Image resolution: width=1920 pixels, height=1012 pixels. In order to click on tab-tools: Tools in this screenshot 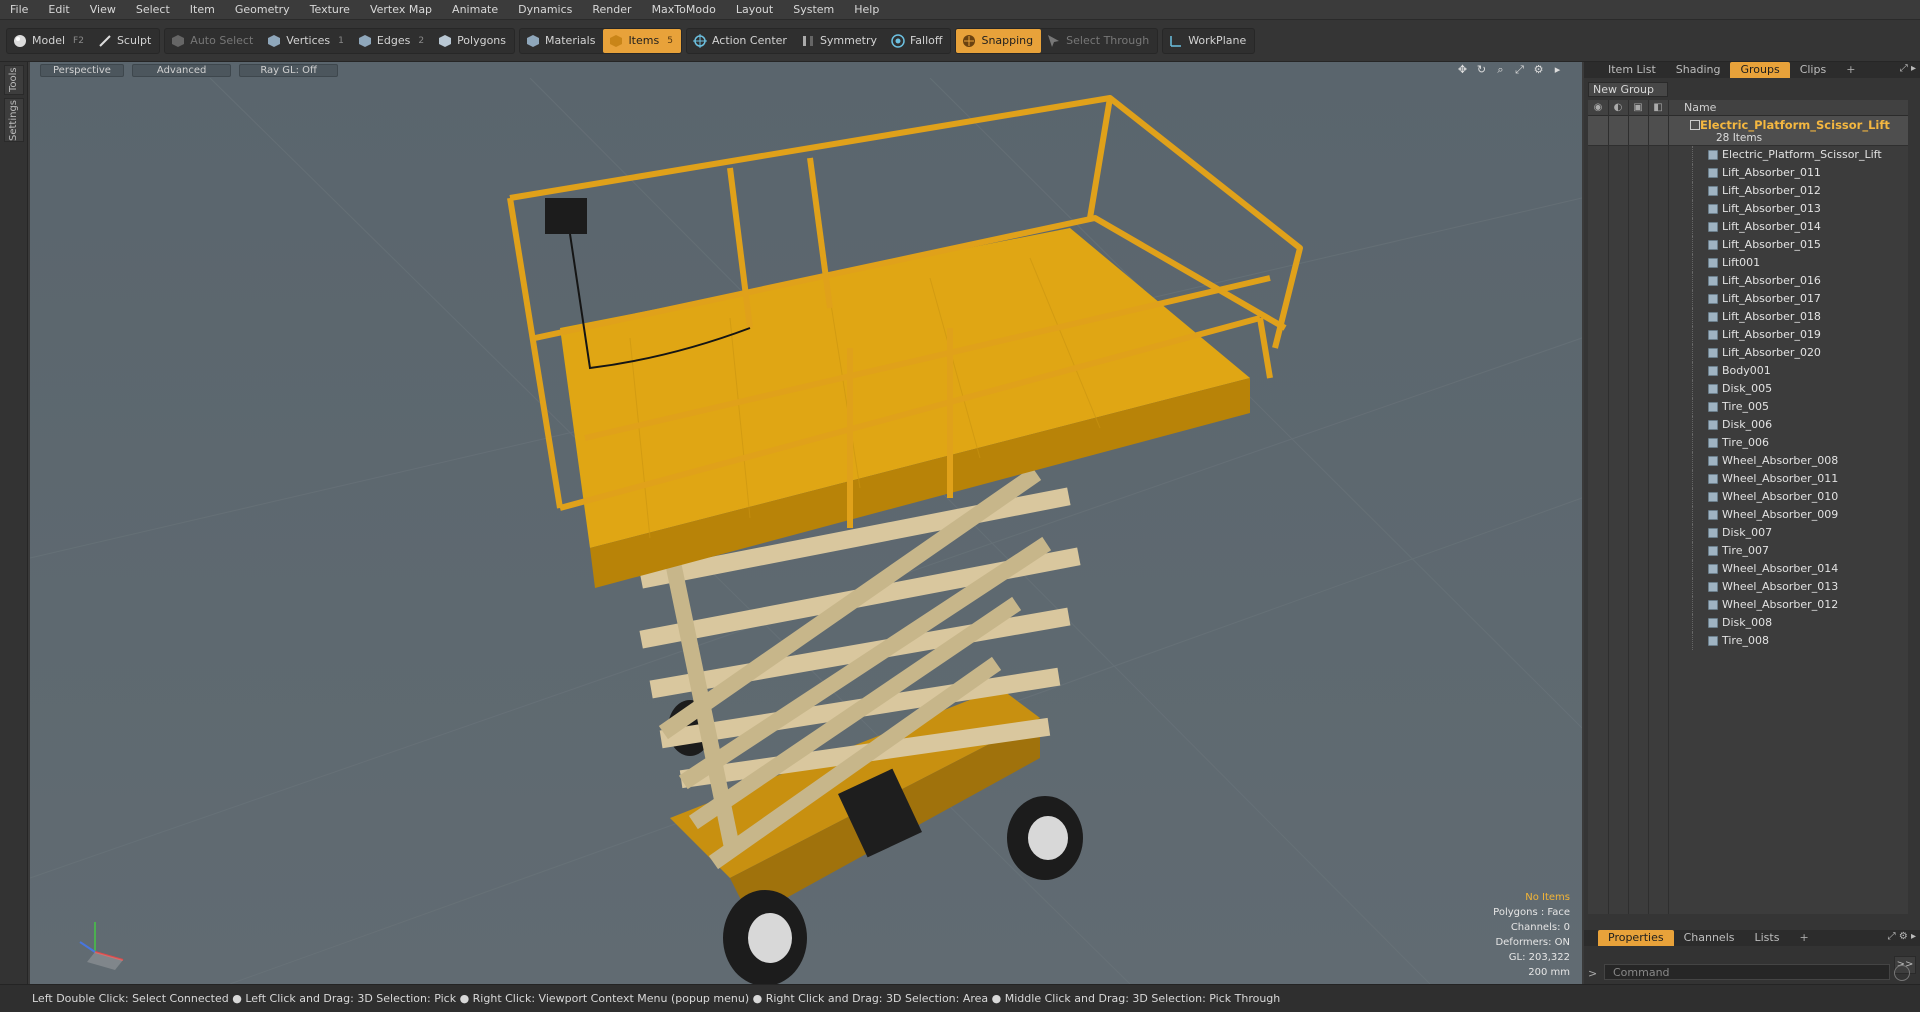, I will do `click(13, 80)`.